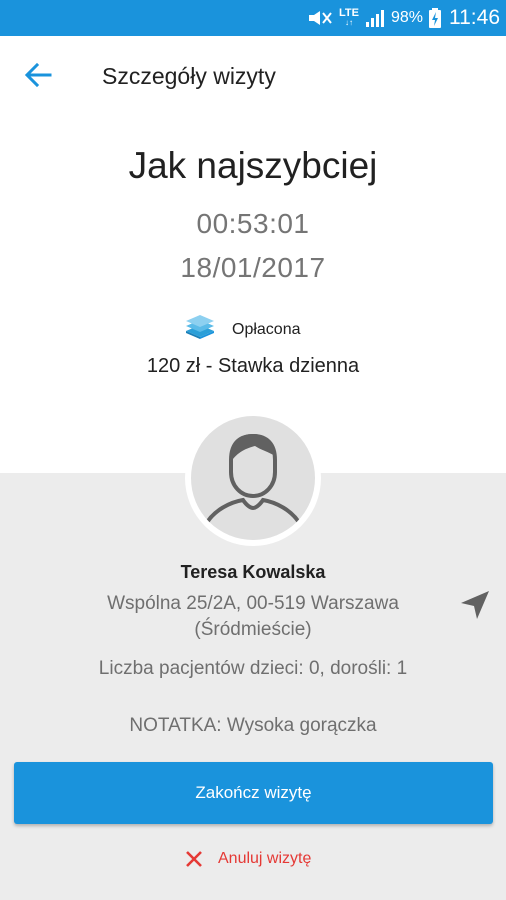 The width and height of the screenshot is (506, 900). Describe the element at coordinates (253, 603) in the screenshot. I see `address-line-1: Wspólna 25/2A, 00-519 Warszawa` at that location.